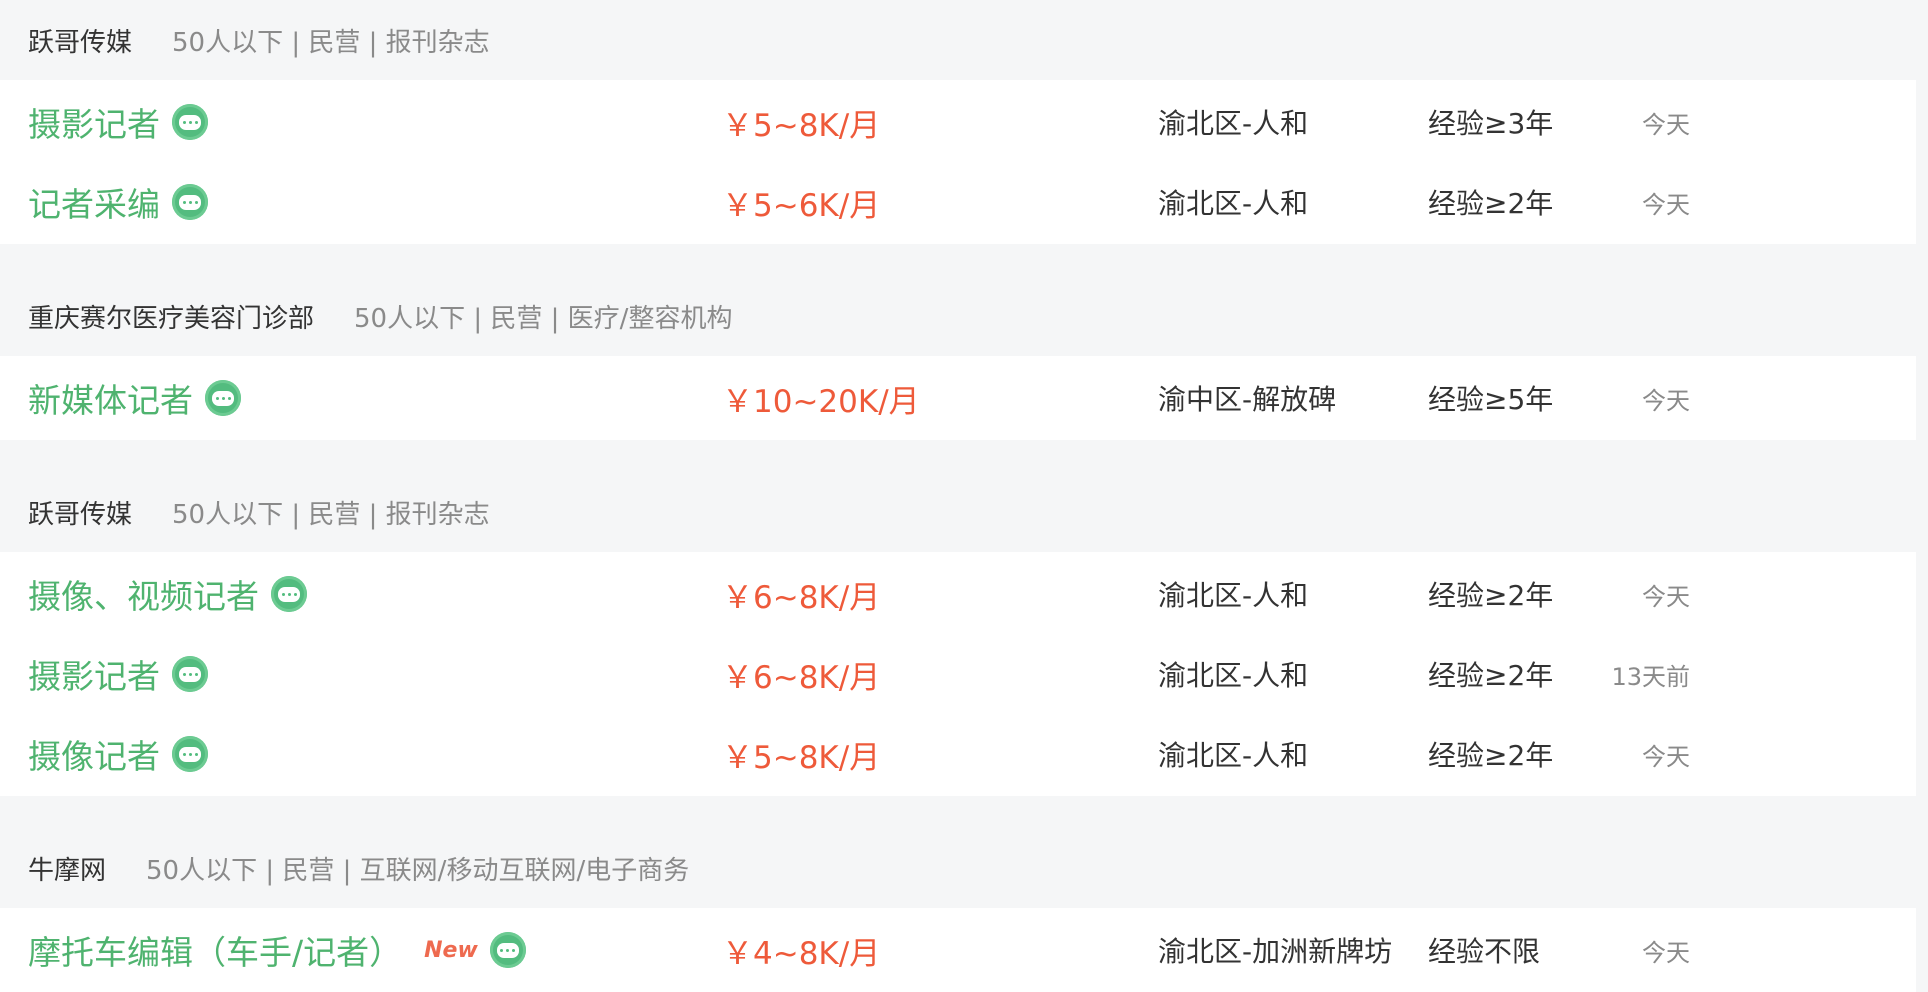 Image resolution: width=1928 pixels, height=992 pixels. Describe the element at coordinates (1484, 951) in the screenshot. I see `experience-requirement: 经验不限` at that location.